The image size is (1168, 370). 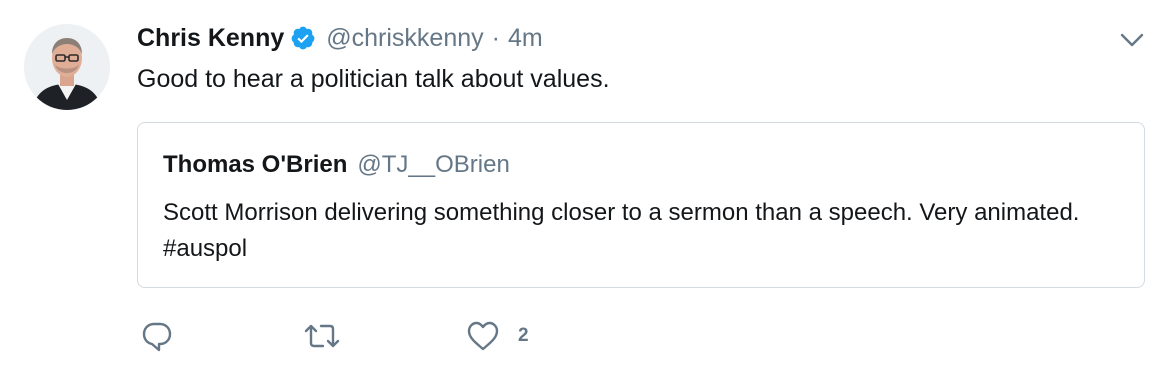 I want to click on chevron-down-icon, so click(x=1132, y=40).